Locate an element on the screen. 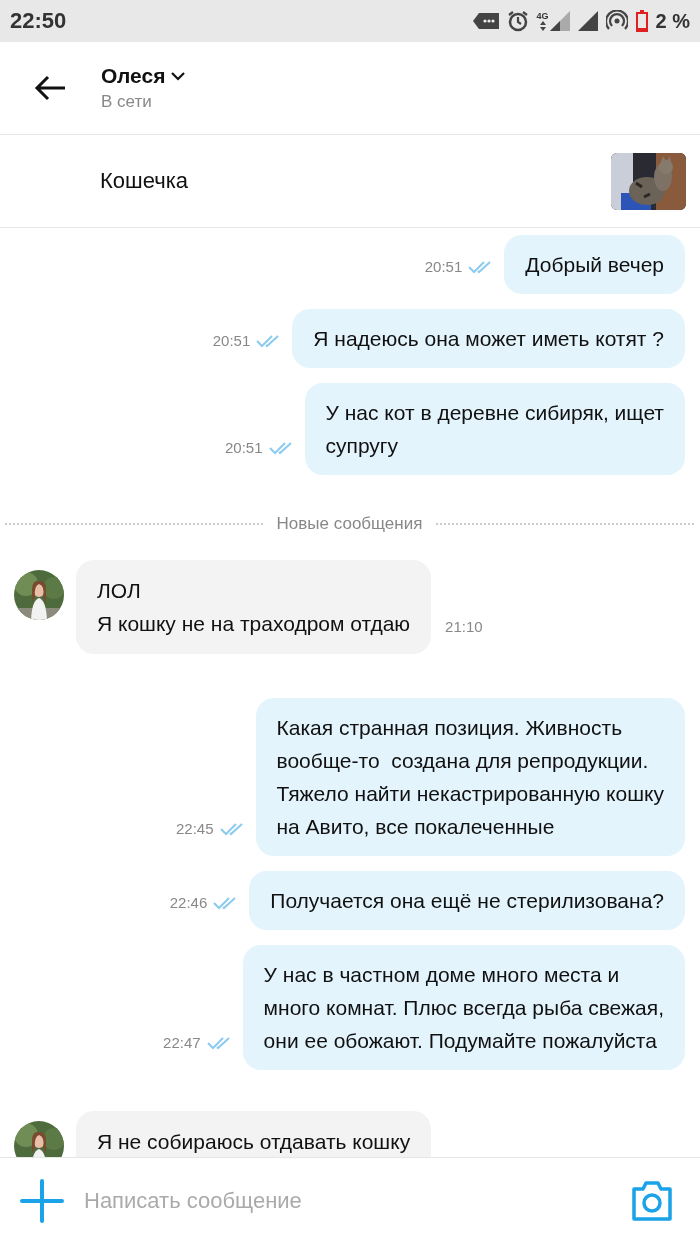 The image size is (700, 1244). contact-name-button: Олеся is located at coordinates (143, 76).